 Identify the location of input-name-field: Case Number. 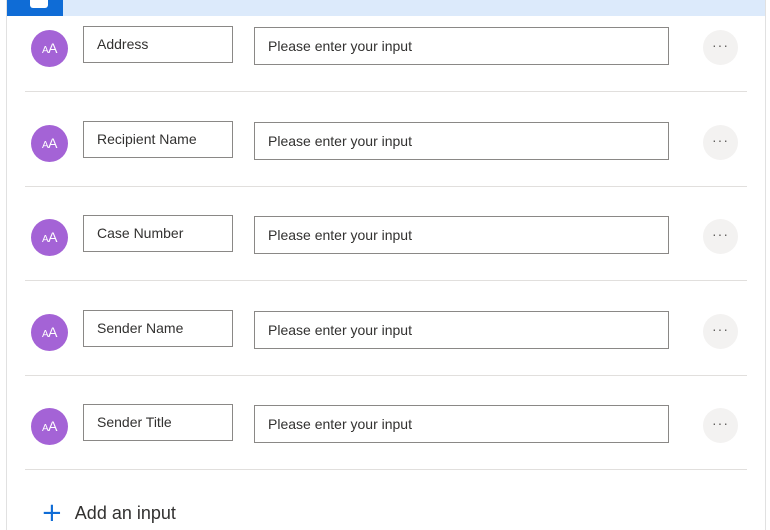
(158, 233).